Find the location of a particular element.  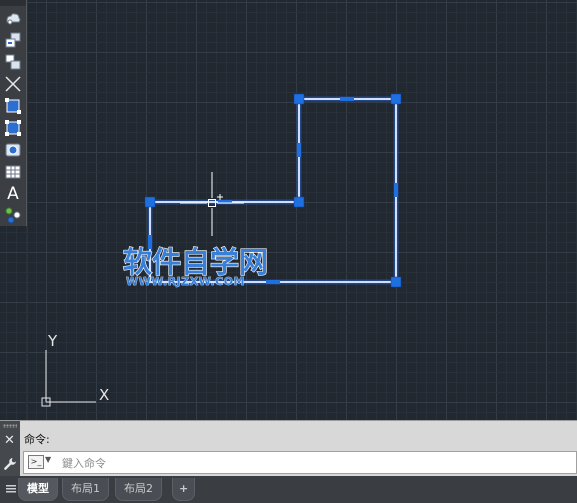

add-selected-icon is located at coordinates (13, 215).